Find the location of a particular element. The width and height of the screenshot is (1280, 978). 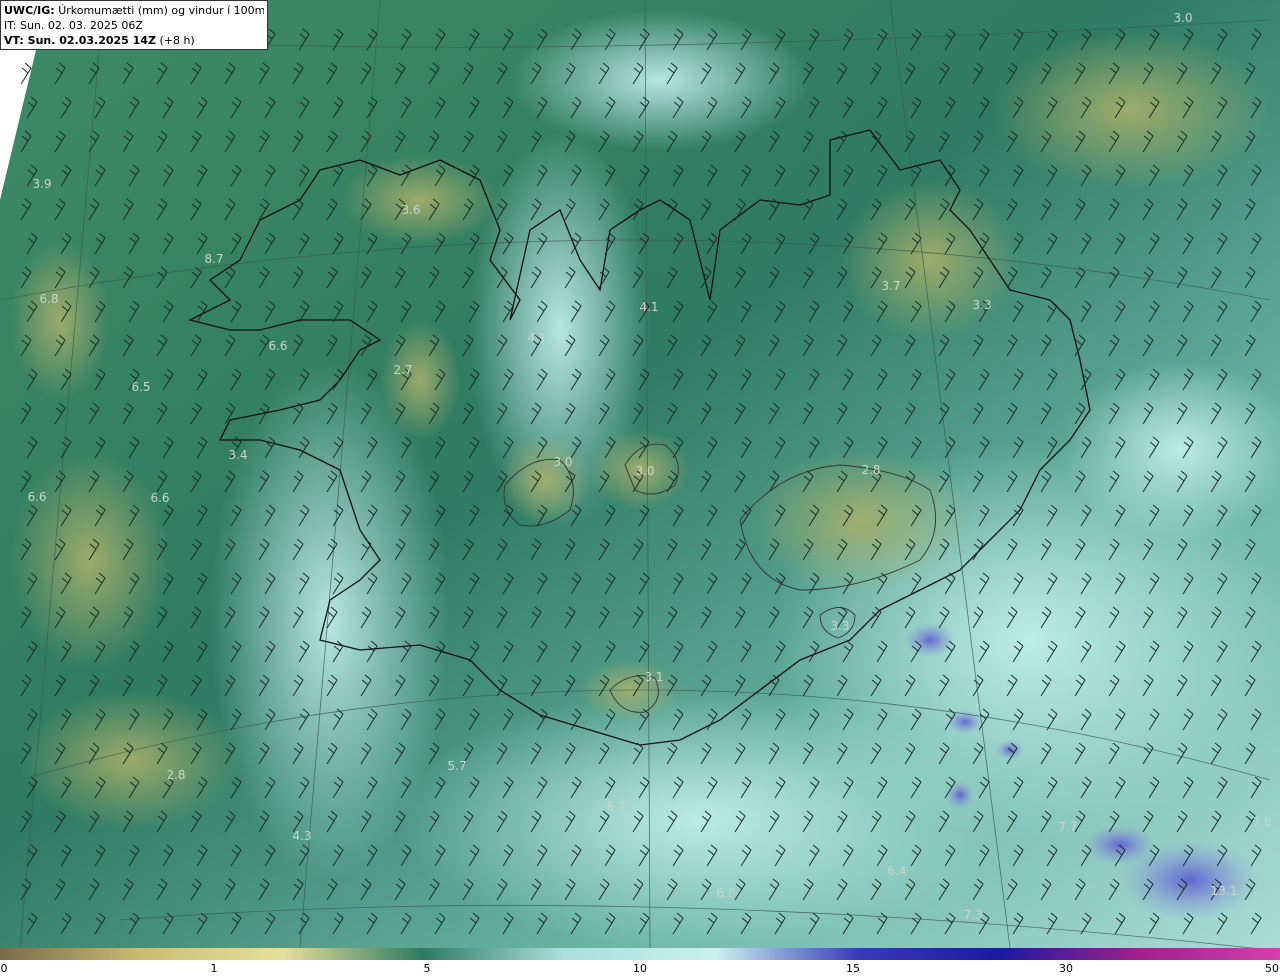

model-name: UWC/IG: is located at coordinates (29, 10).